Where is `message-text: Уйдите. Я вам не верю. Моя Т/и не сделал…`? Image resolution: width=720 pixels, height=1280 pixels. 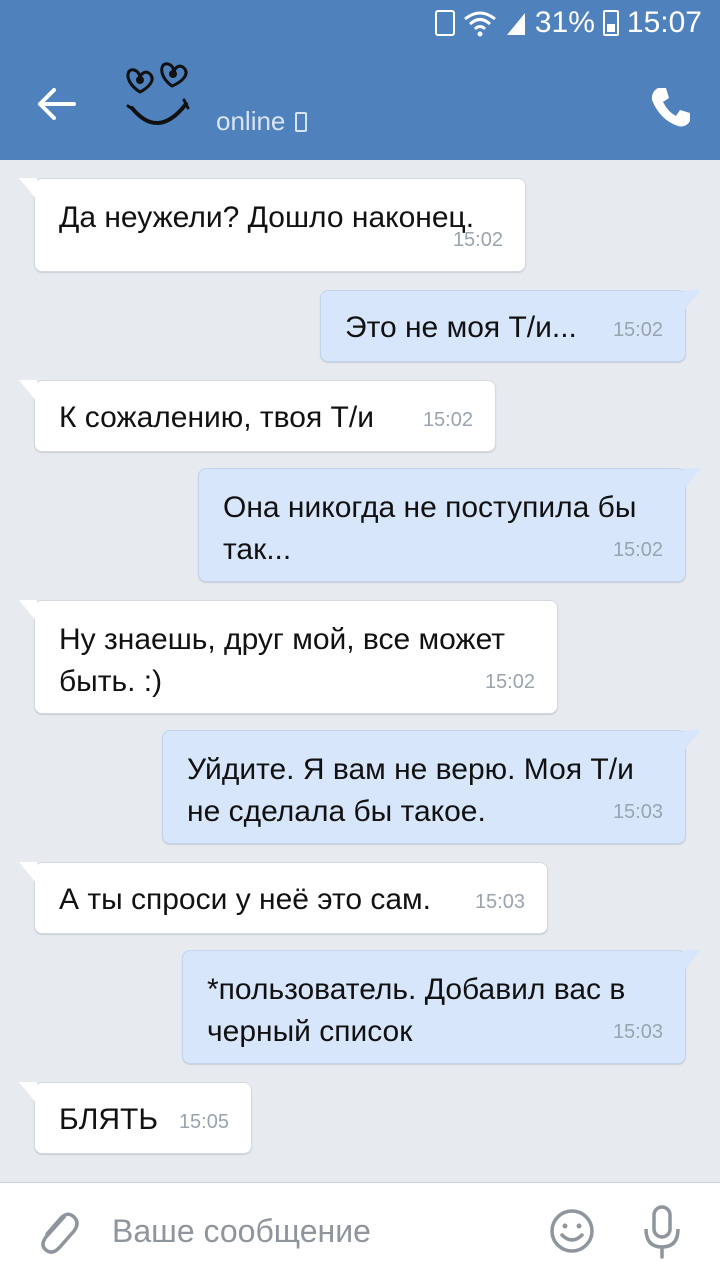 message-text: Уйдите. Я вам не верю. Моя Т/и не сделал… is located at coordinates (410, 790).